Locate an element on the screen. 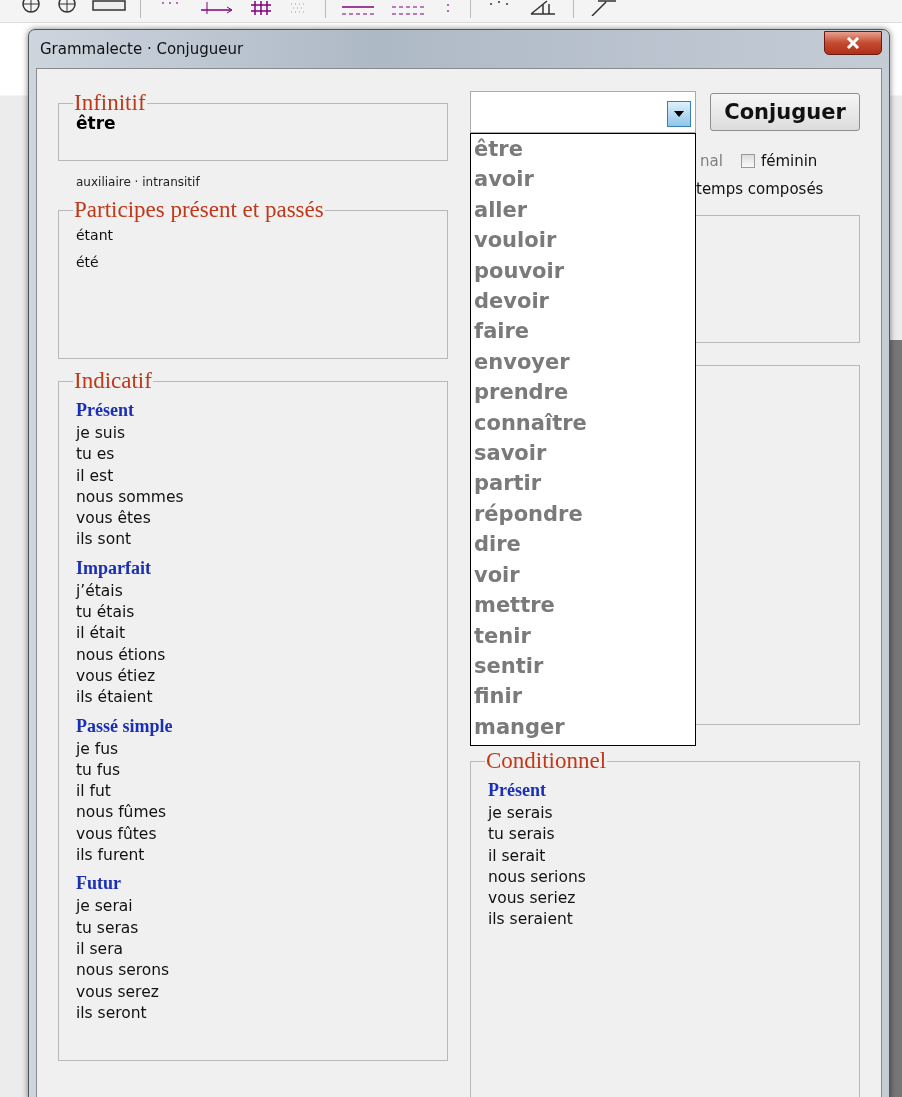  verb-form: nous serions is located at coordinates (537, 877).